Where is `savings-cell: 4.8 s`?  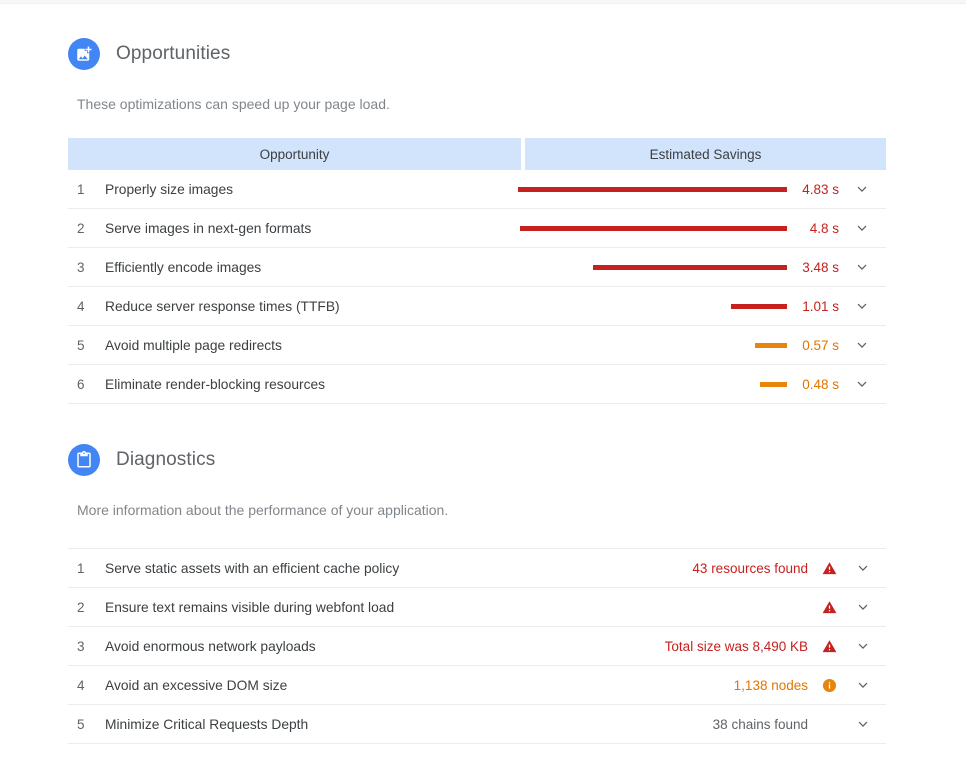 savings-cell: 4.8 s is located at coordinates (700, 228).